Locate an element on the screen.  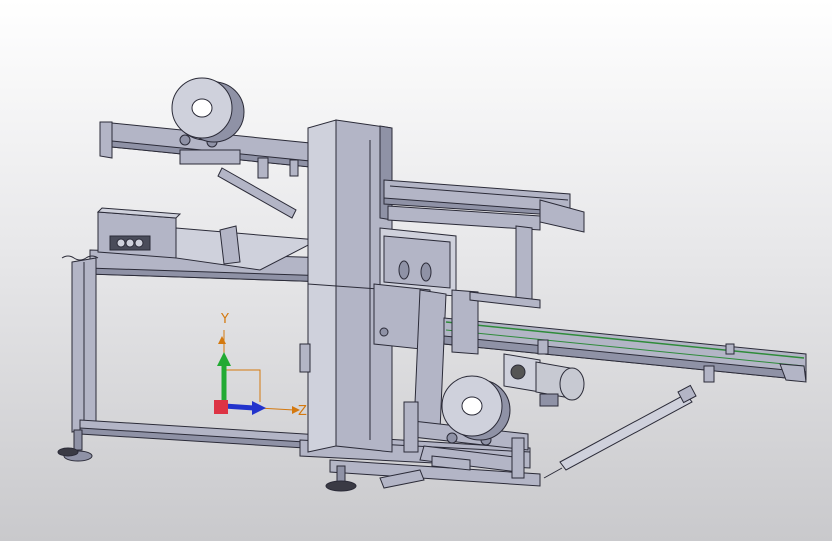
z-axis-label: Z is located at coordinates (302, 411).